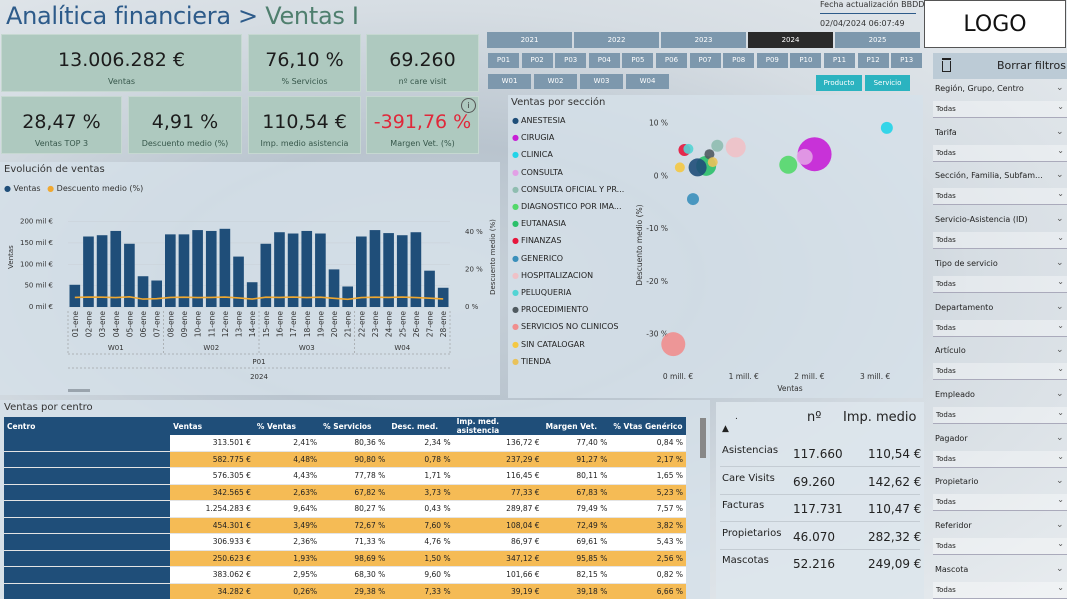  I want to click on period-button-p11: P11, so click(839, 60).